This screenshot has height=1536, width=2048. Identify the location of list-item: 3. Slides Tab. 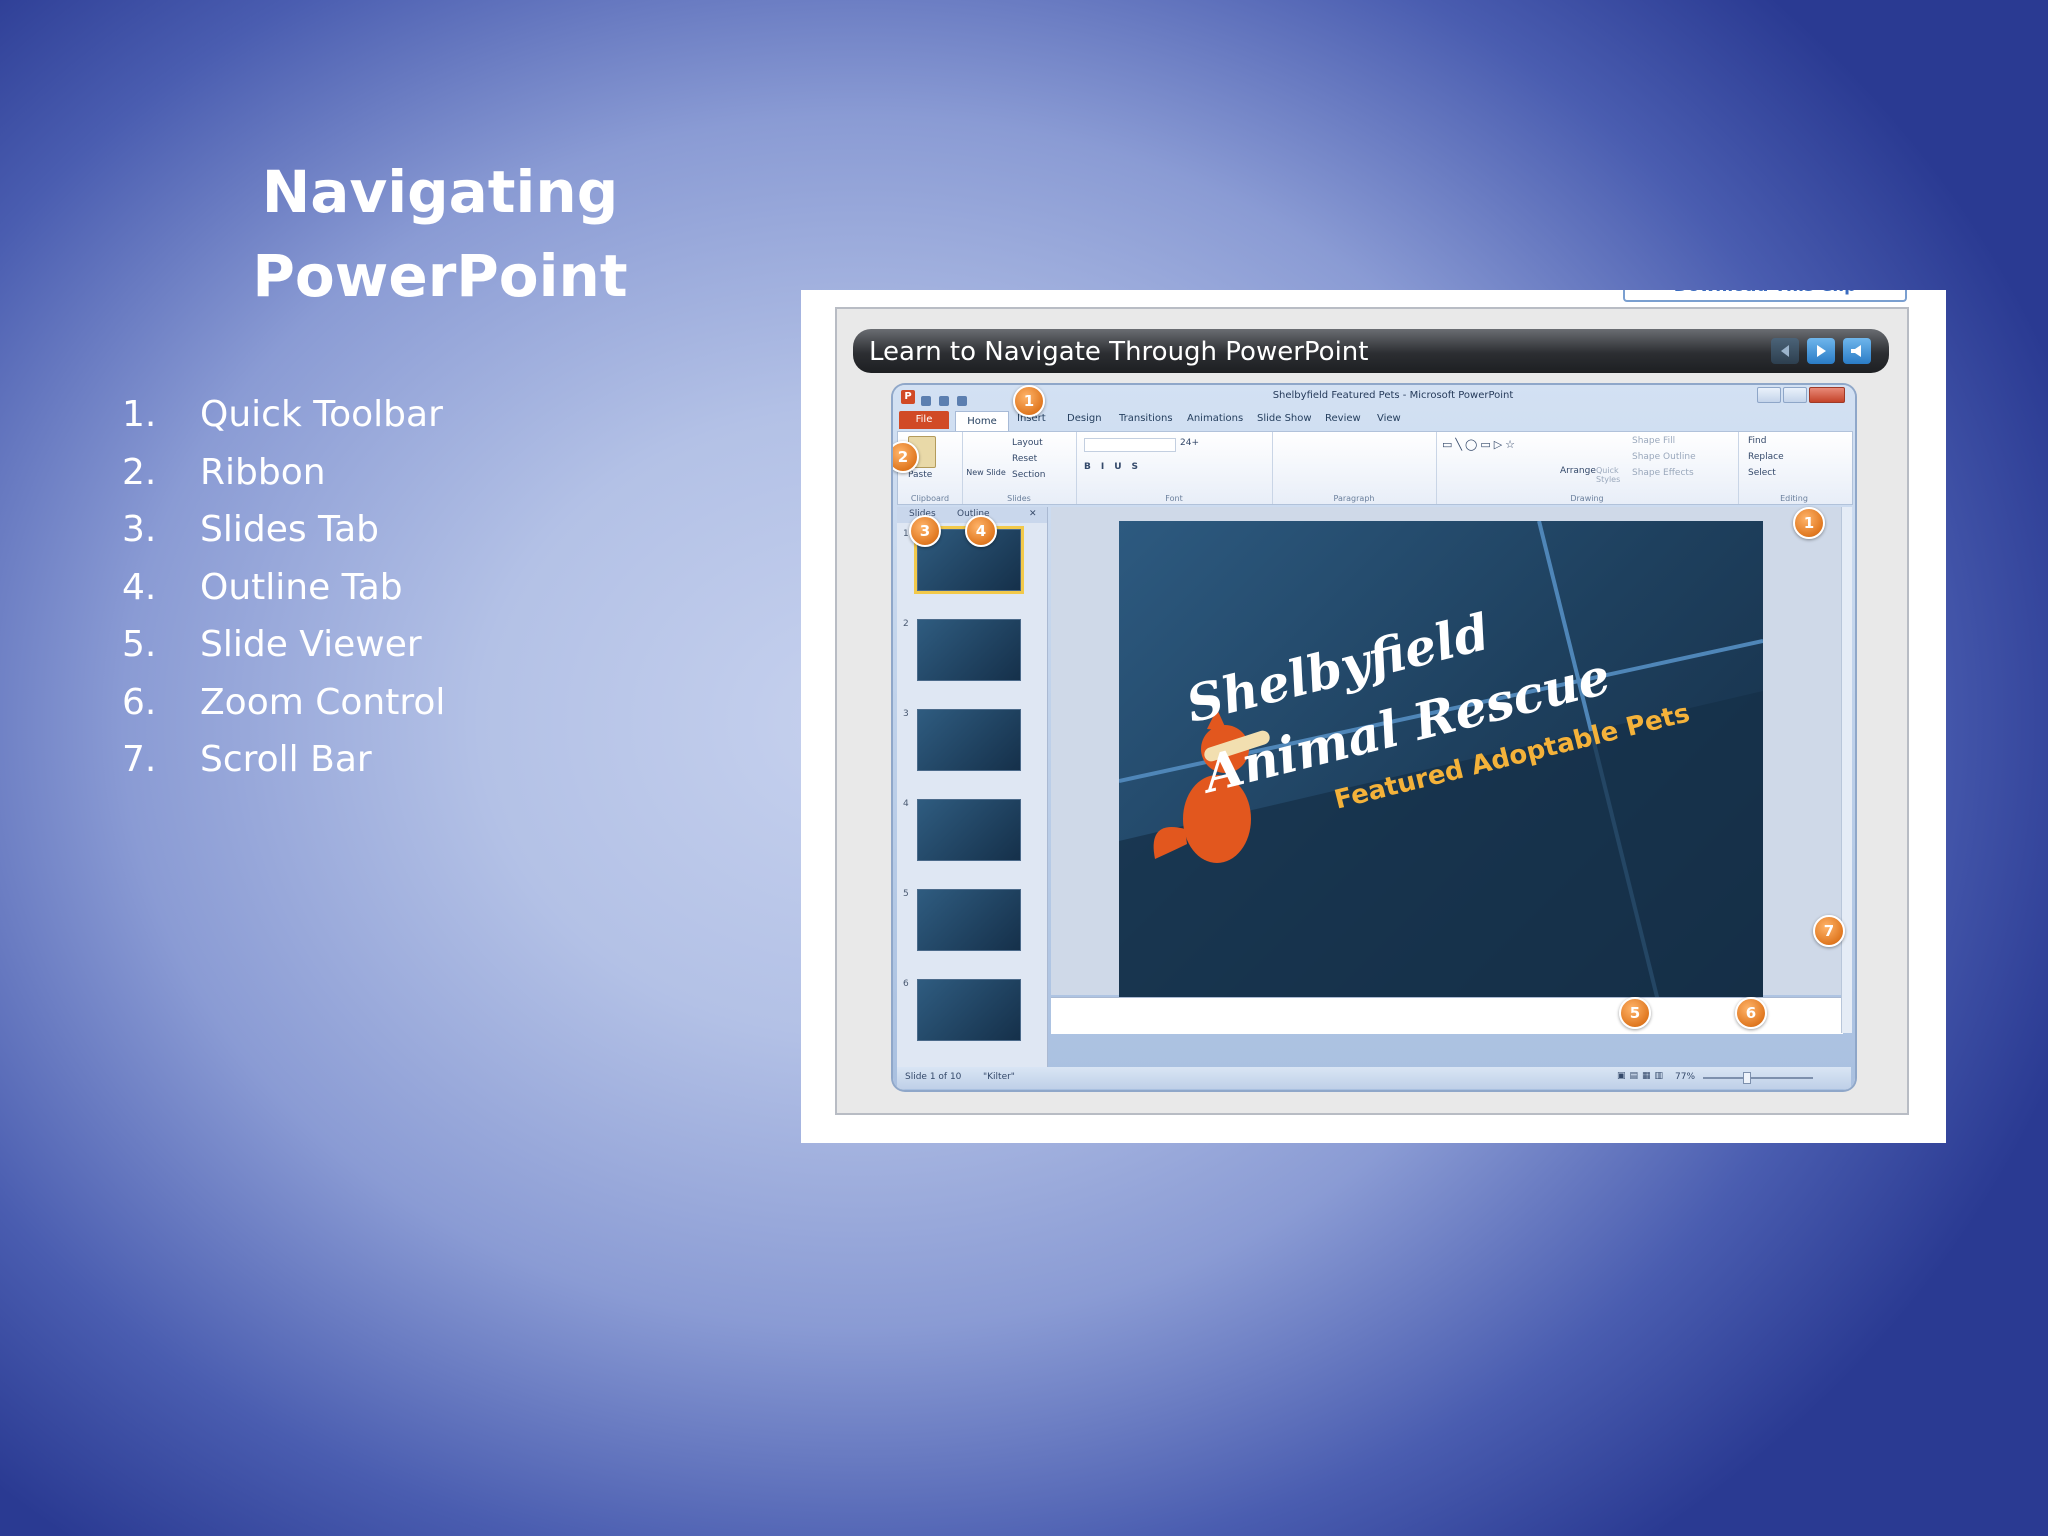
(283, 530).